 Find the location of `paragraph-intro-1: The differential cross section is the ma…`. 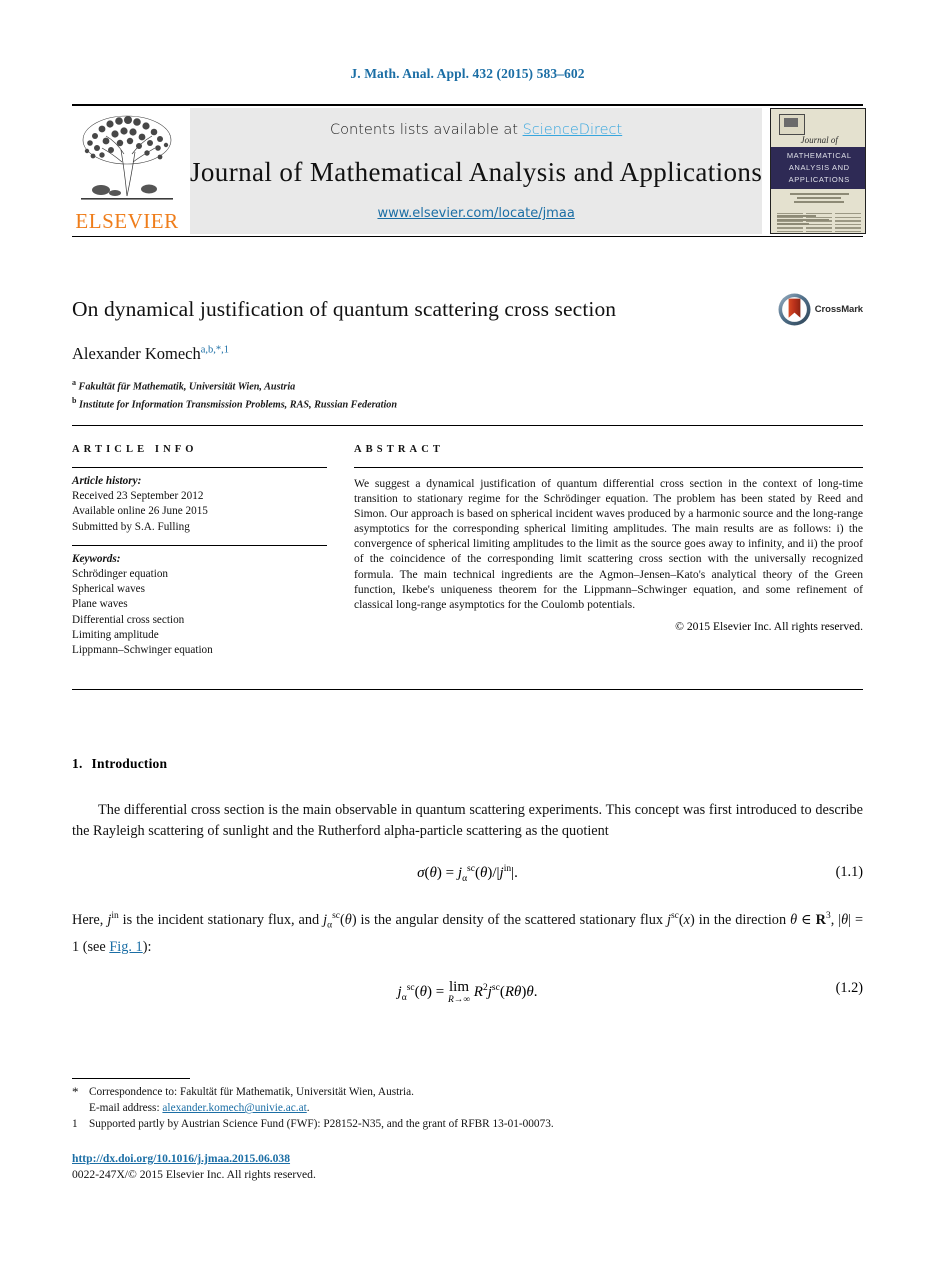

paragraph-intro-1: The differential cross section is the ma… is located at coordinates (467, 820).